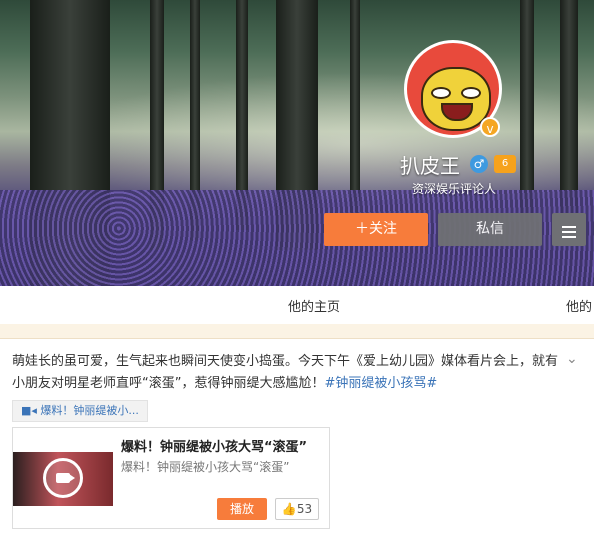 The image size is (594, 534). What do you see at coordinates (214, 445) in the screenshot?
I see `video-card-title: 爆料！钟丽缇被小孩大骂“滚蛋”` at bounding box center [214, 445].